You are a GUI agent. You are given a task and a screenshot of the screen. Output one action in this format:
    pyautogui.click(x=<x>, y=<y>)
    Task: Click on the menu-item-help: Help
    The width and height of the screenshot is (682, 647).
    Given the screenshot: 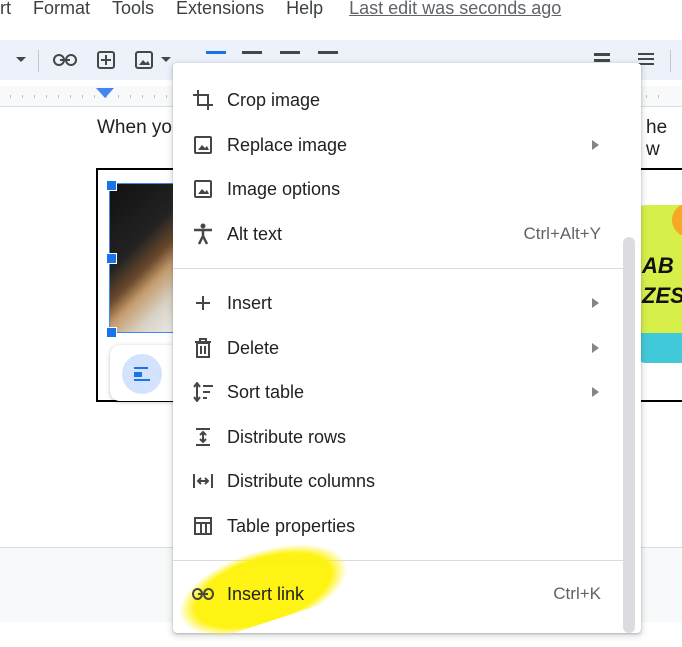 What is the action you would take?
    pyautogui.click(x=304, y=9)
    